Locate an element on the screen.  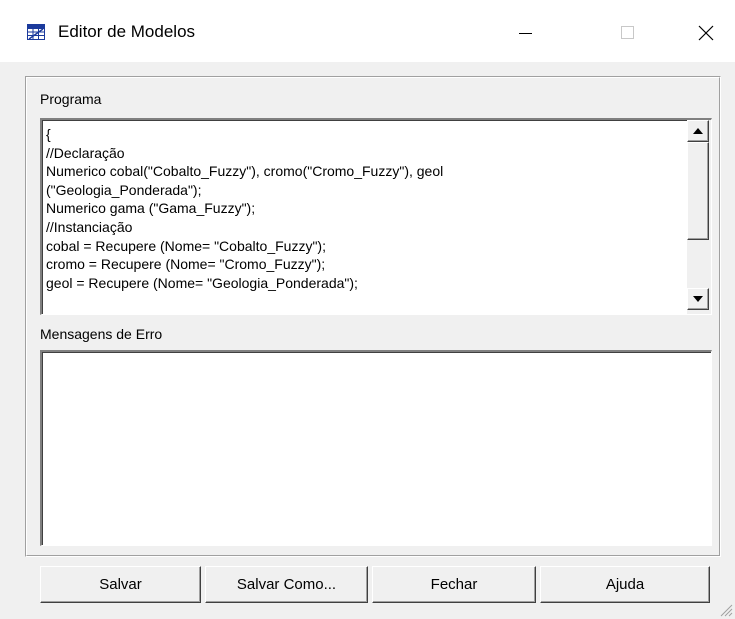
maximize-icon is located at coordinates (627, 32).